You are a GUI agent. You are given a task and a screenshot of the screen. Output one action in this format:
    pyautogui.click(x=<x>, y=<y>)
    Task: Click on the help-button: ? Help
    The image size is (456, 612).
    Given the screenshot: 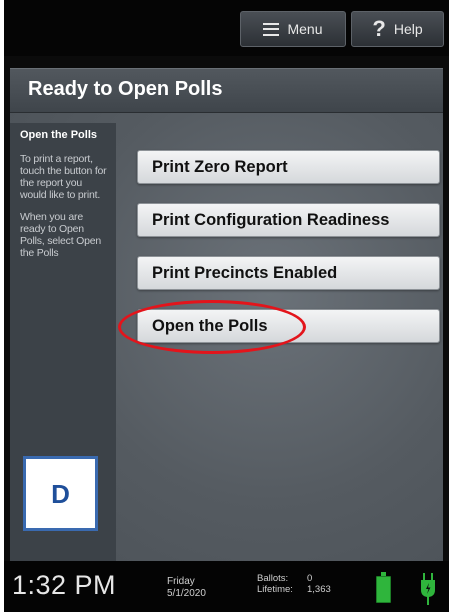 What is the action you would take?
    pyautogui.click(x=397, y=29)
    